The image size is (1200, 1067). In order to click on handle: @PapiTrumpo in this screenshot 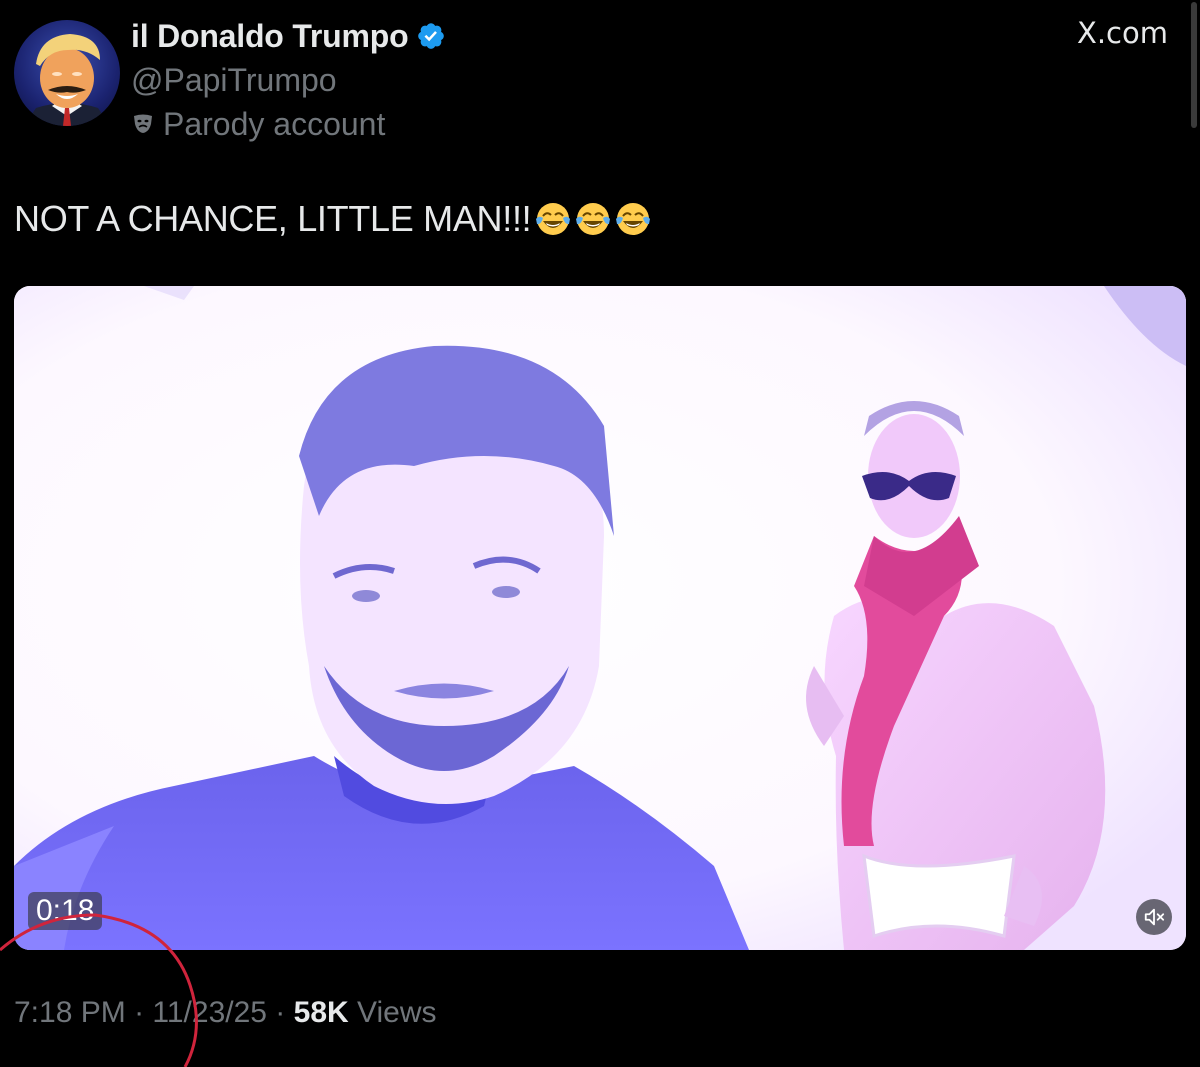, I will do `click(288, 80)`.